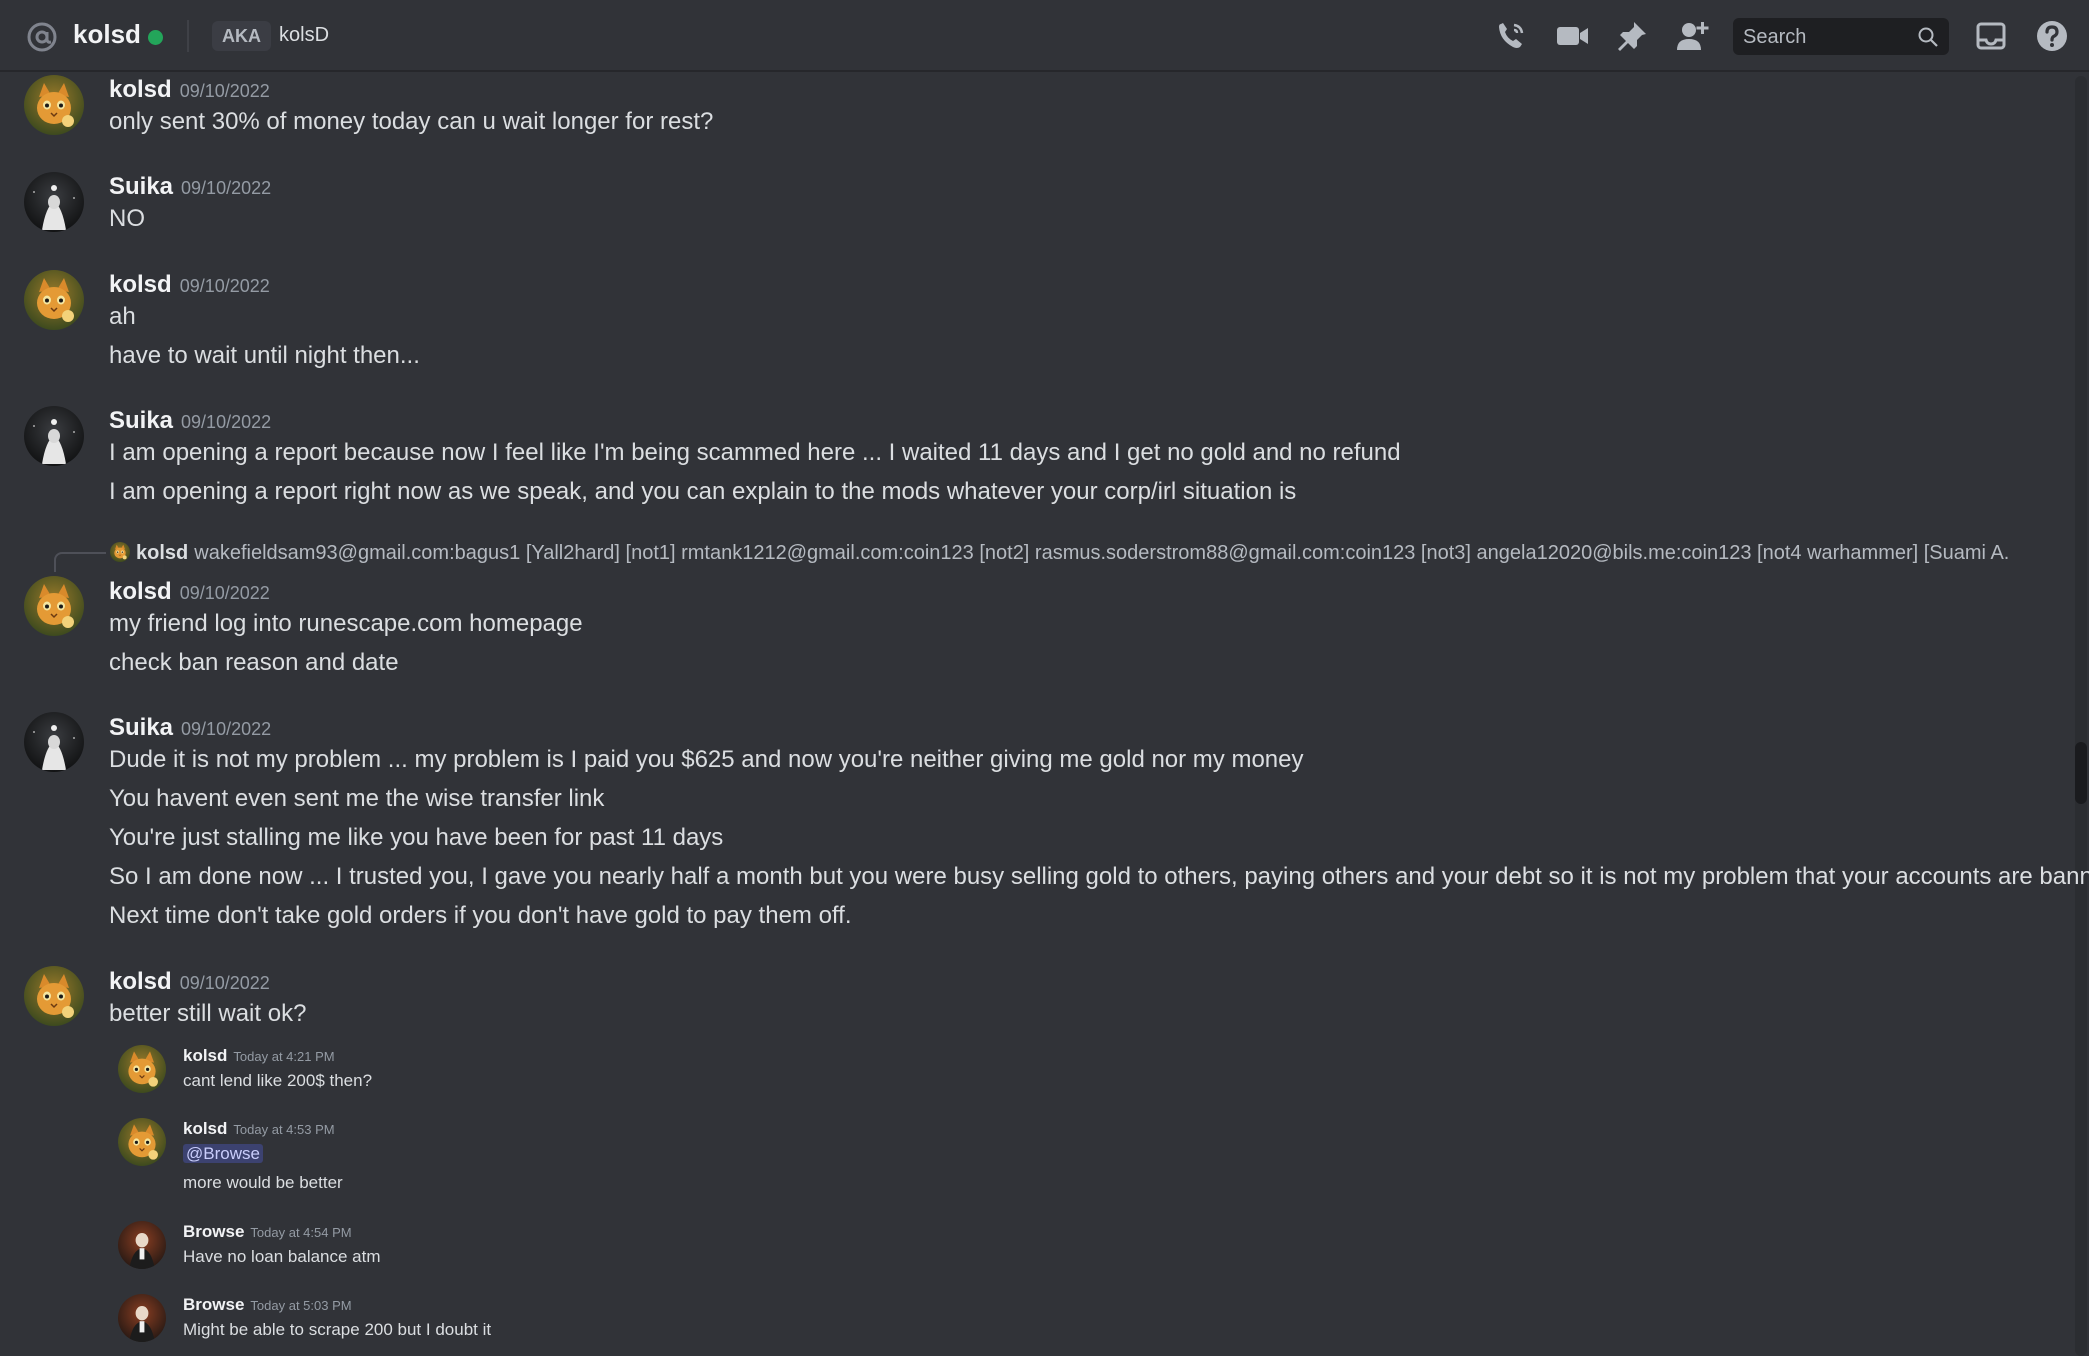 This screenshot has width=2089, height=1356. I want to click on search-input: Search, so click(1841, 36).